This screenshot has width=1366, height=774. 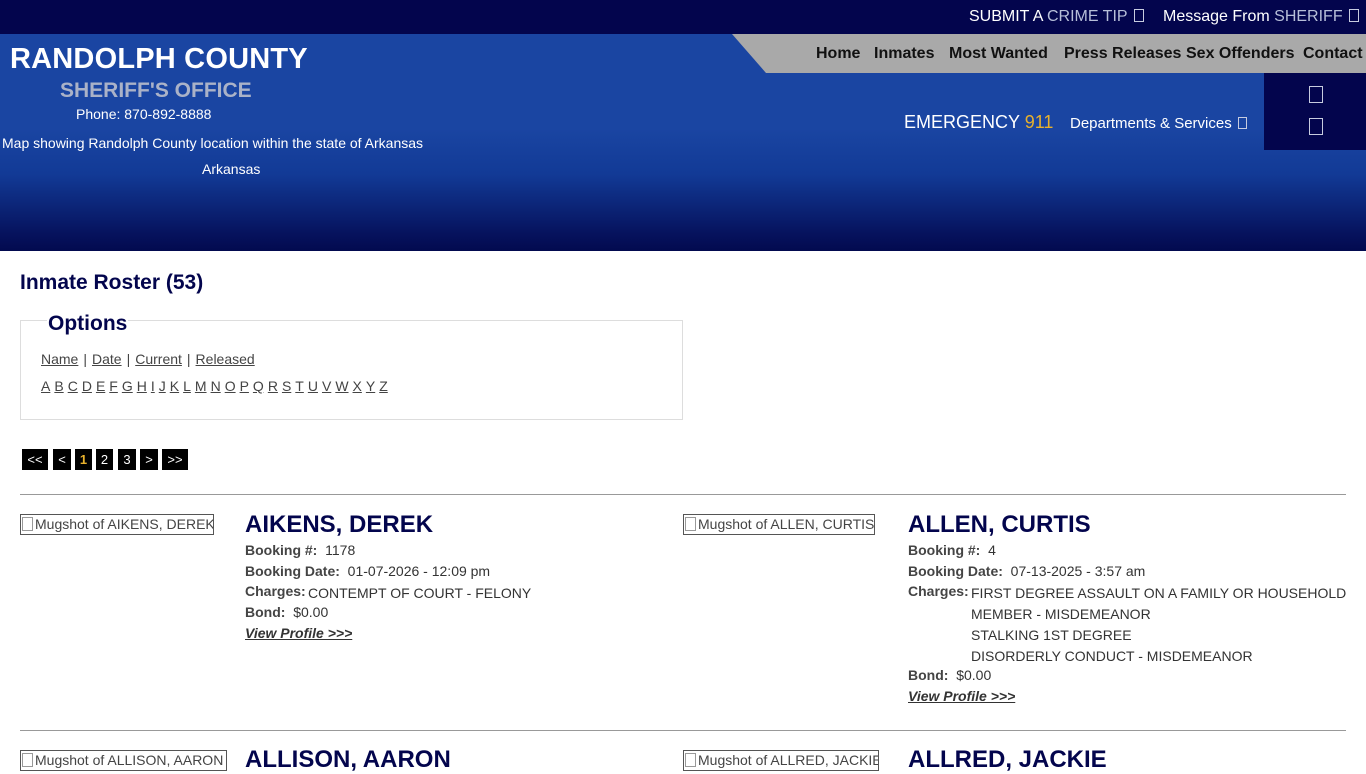 What do you see at coordinates (962, 122) in the screenshot?
I see `emergency-label: EMERGENCY` at bounding box center [962, 122].